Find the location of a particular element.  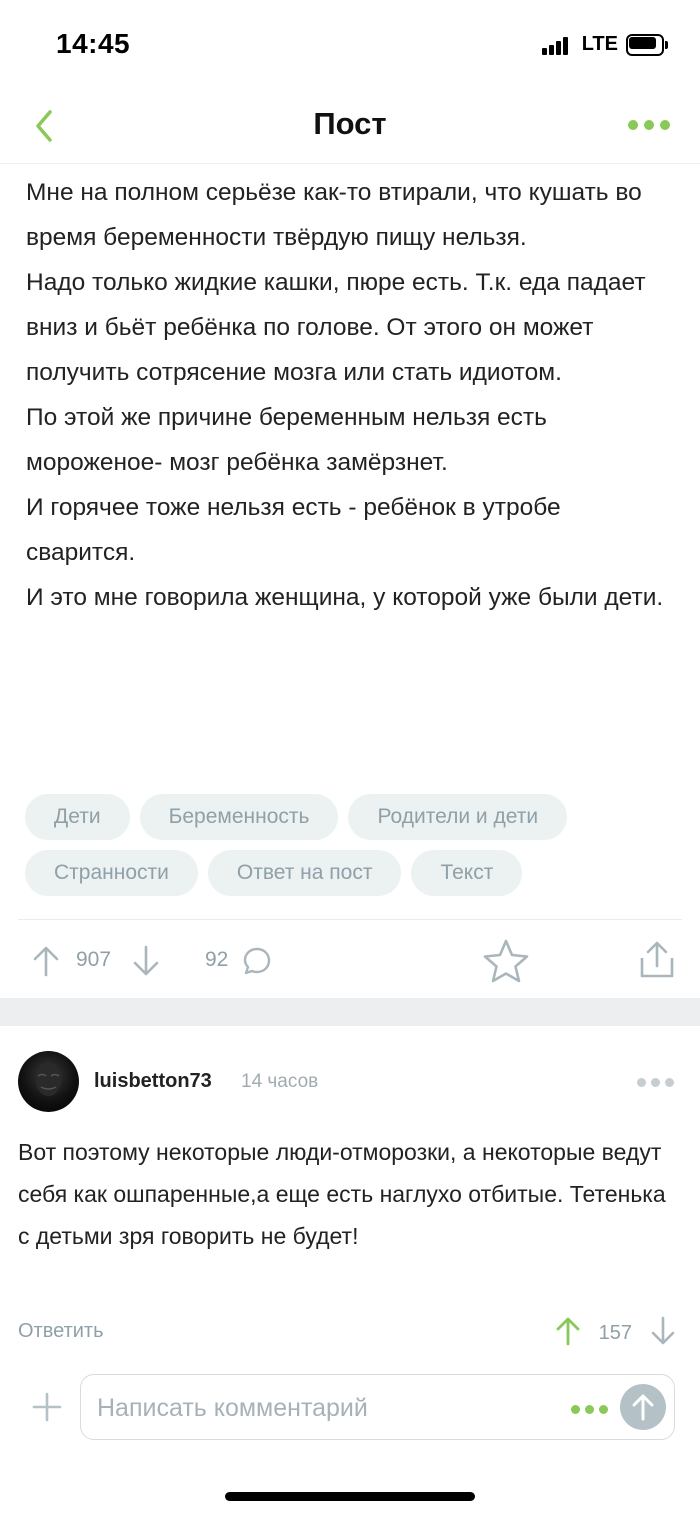

nav-bar: Пост is located at coordinates (350, 127).